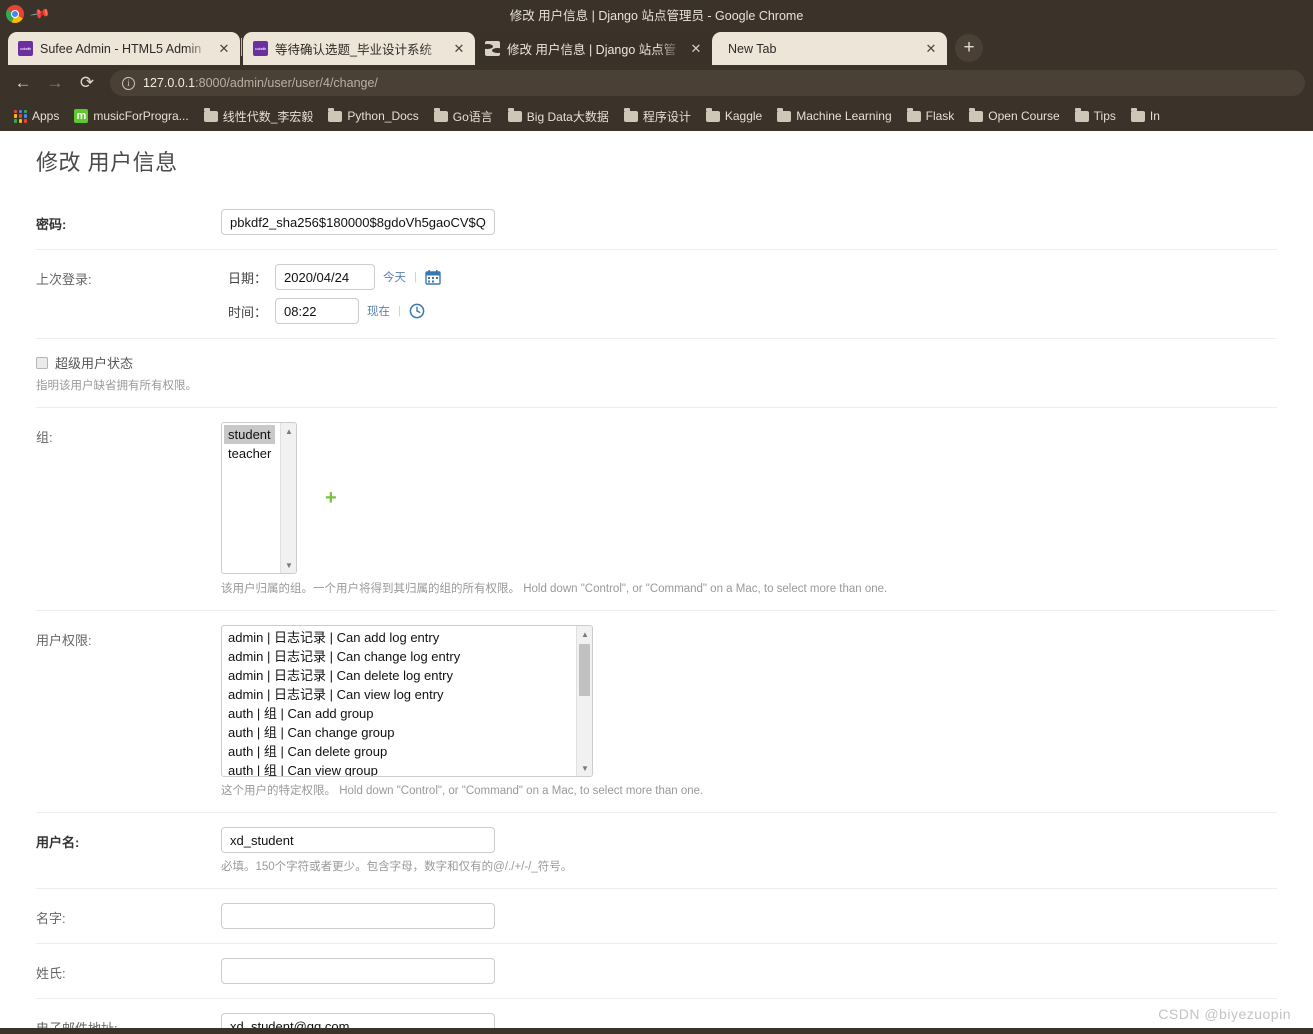 The image size is (1313, 1034). I want to click on bookmark-big-data: Big Data大数据, so click(558, 116).